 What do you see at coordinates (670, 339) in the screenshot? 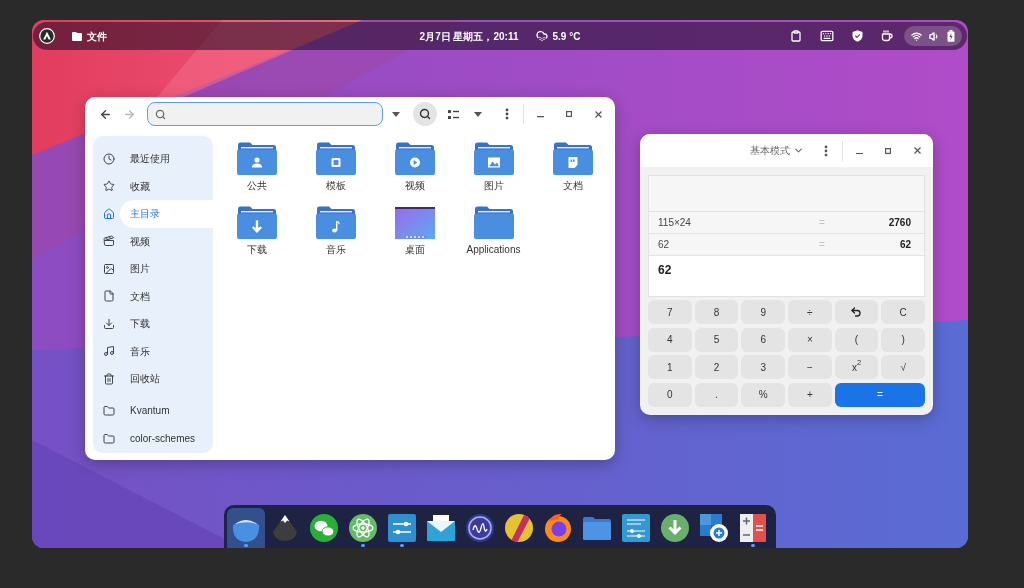
I see `calculator-key: 4` at bounding box center [670, 339].